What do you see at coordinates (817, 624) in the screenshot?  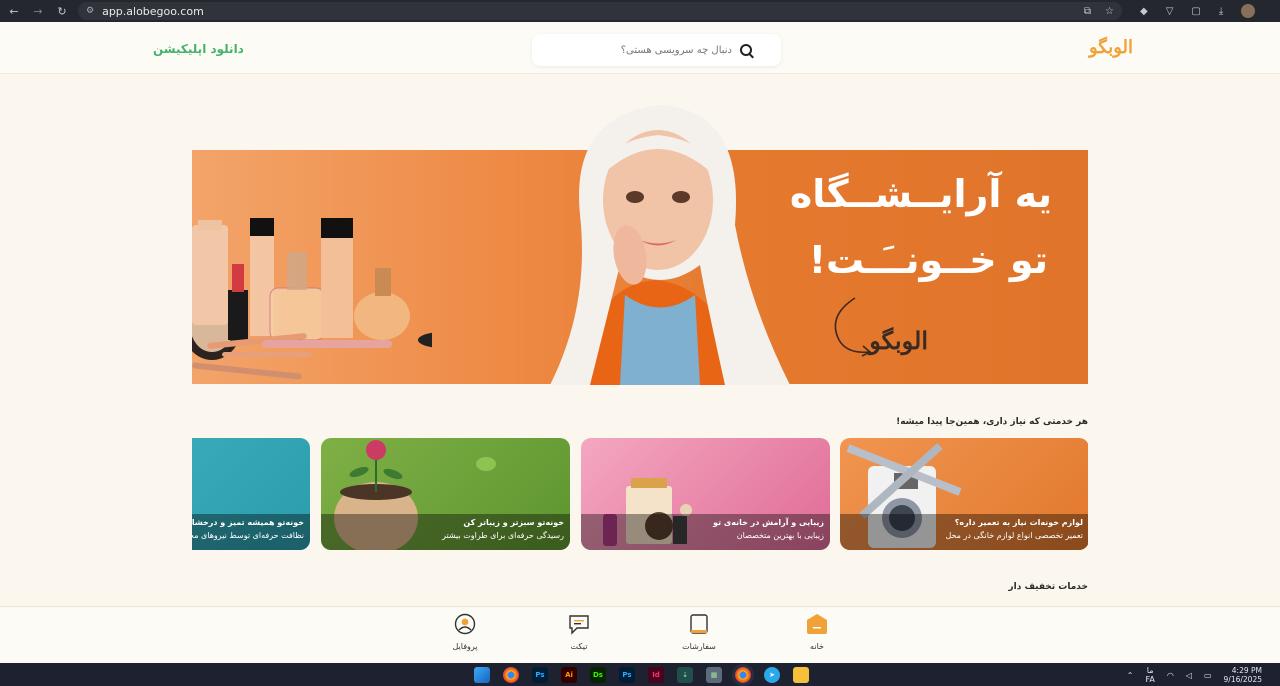 I see `home-icon` at bounding box center [817, 624].